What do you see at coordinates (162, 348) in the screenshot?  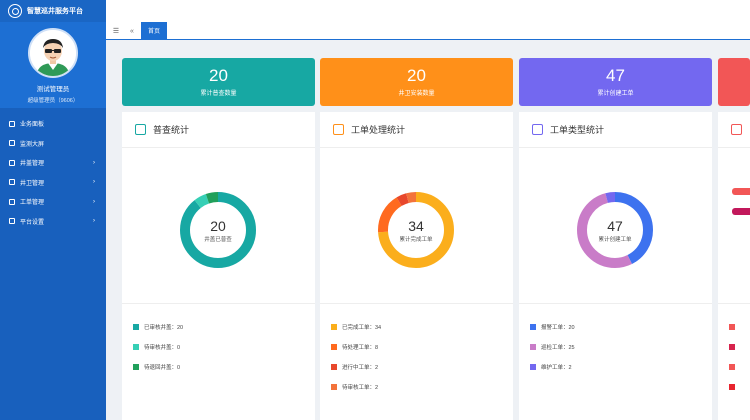 I see `legend-label: 待审核井盖：0` at bounding box center [162, 348].